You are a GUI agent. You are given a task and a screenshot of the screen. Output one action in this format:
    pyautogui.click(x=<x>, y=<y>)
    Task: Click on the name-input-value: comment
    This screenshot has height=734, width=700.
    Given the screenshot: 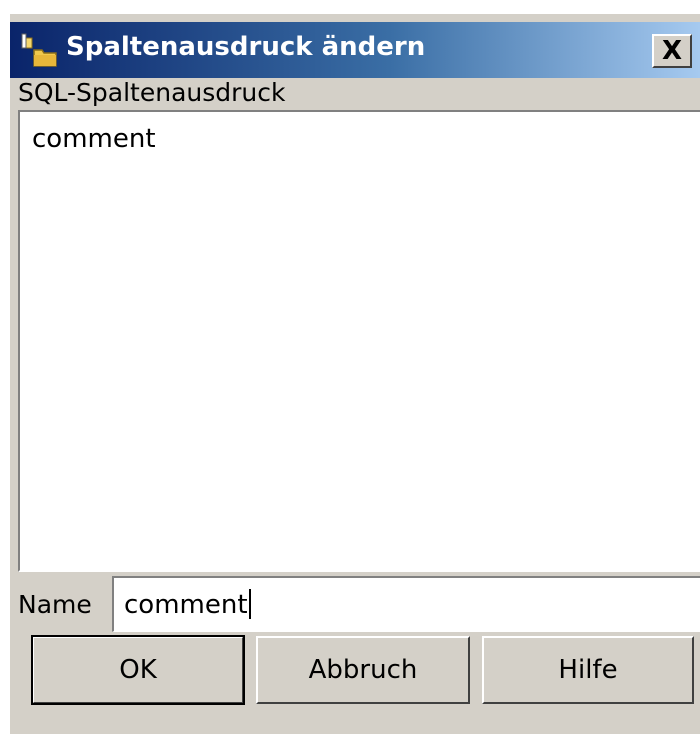 What is the action you would take?
    pyautogui.click(x=187, y=604)
    